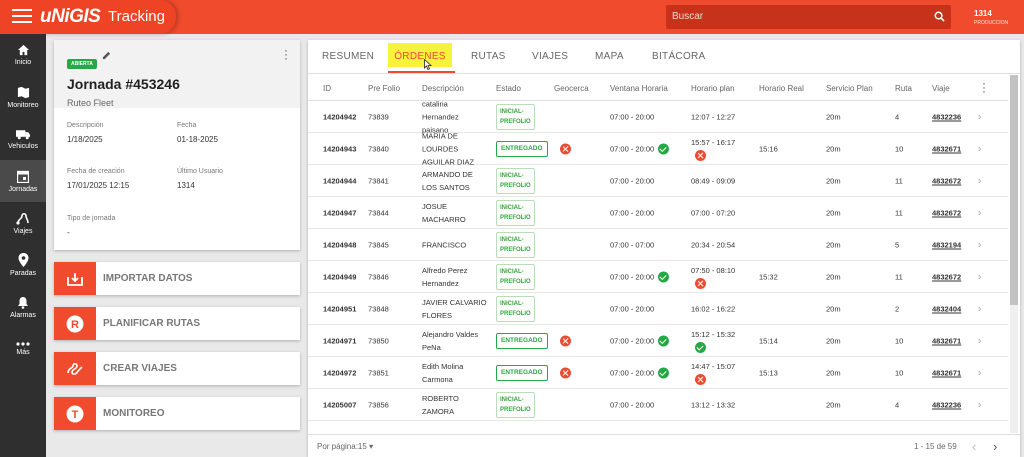  I want to click on importar-datos-button: IMPORTAR DATOS, so click(177, 278).